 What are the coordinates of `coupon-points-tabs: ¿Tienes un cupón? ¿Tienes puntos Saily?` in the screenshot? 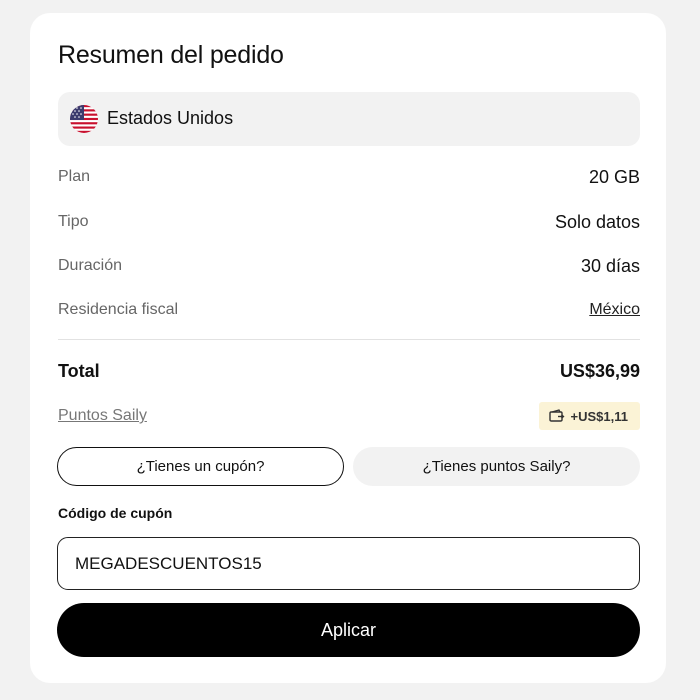 It's located at (349, 466).